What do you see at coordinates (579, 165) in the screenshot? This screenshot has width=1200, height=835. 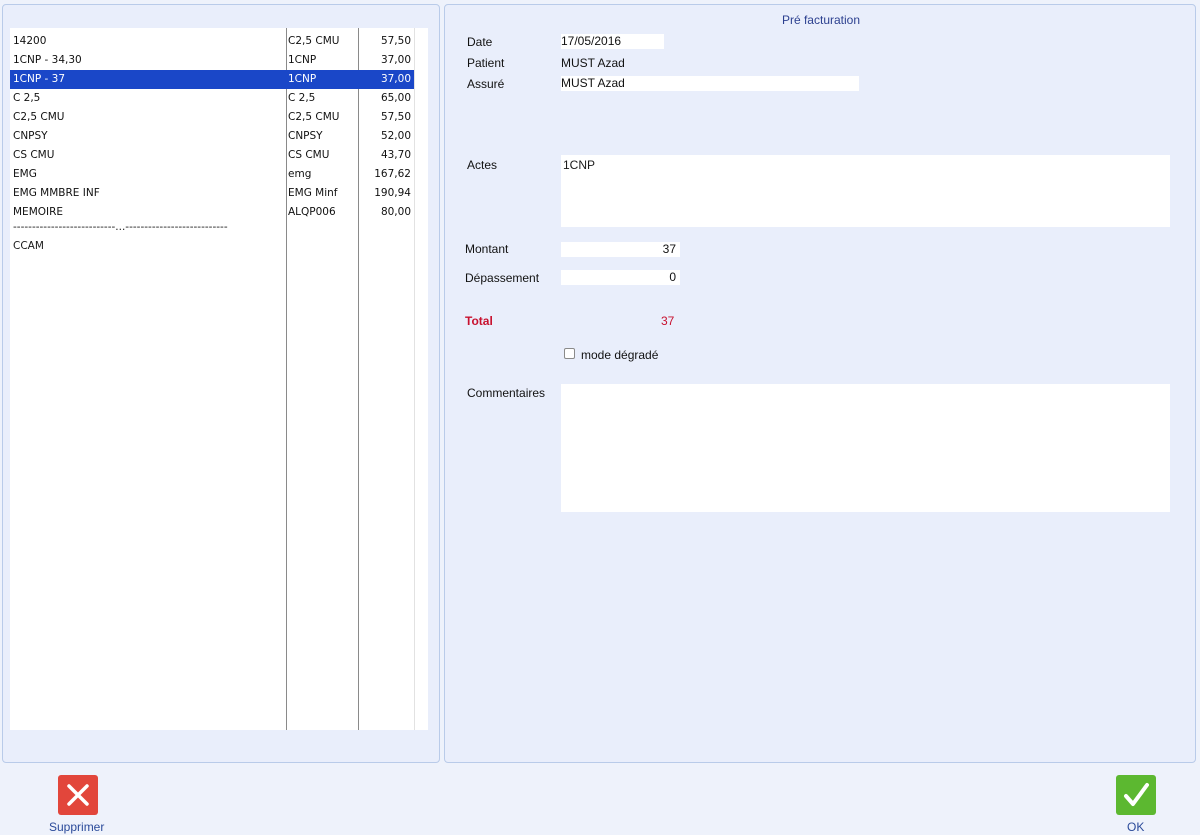 I see `actes-value: 1CNP` at bounding box center [579, 165].